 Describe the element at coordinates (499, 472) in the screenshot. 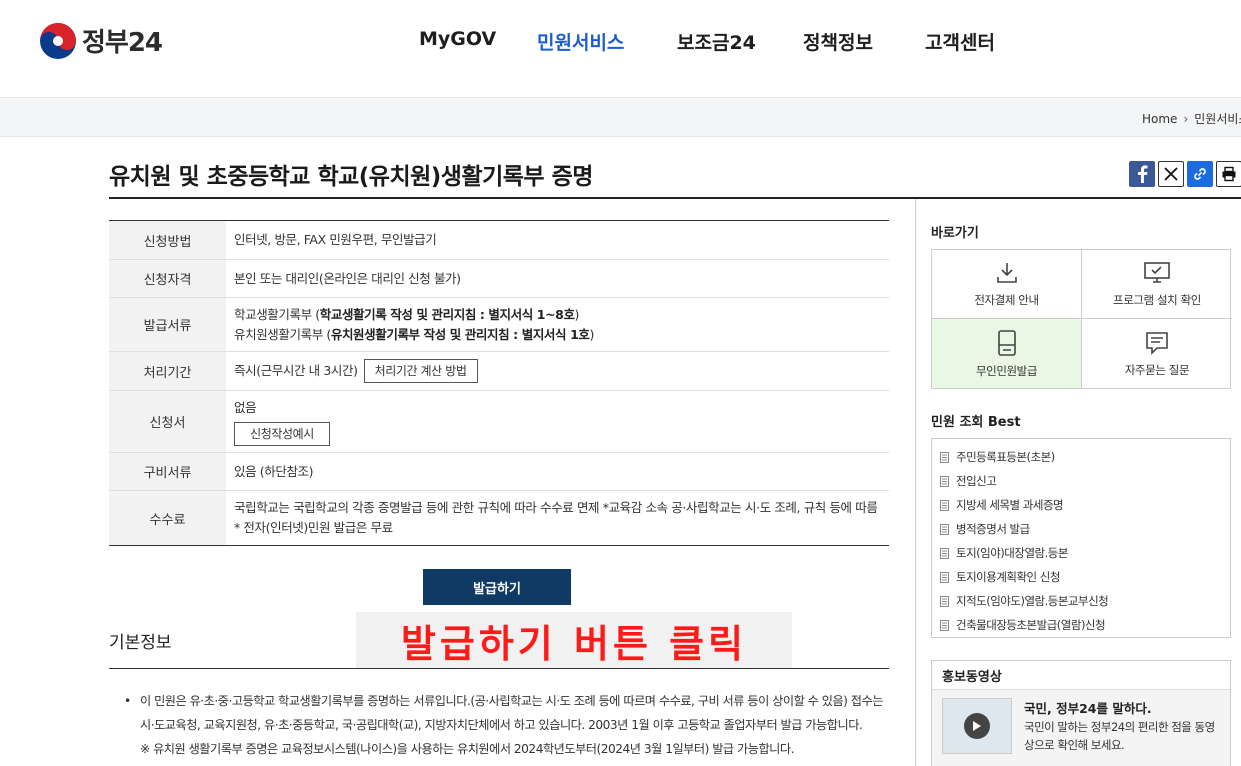

I see `table-row: 구비서류 있음 (하단참조)` at that location.